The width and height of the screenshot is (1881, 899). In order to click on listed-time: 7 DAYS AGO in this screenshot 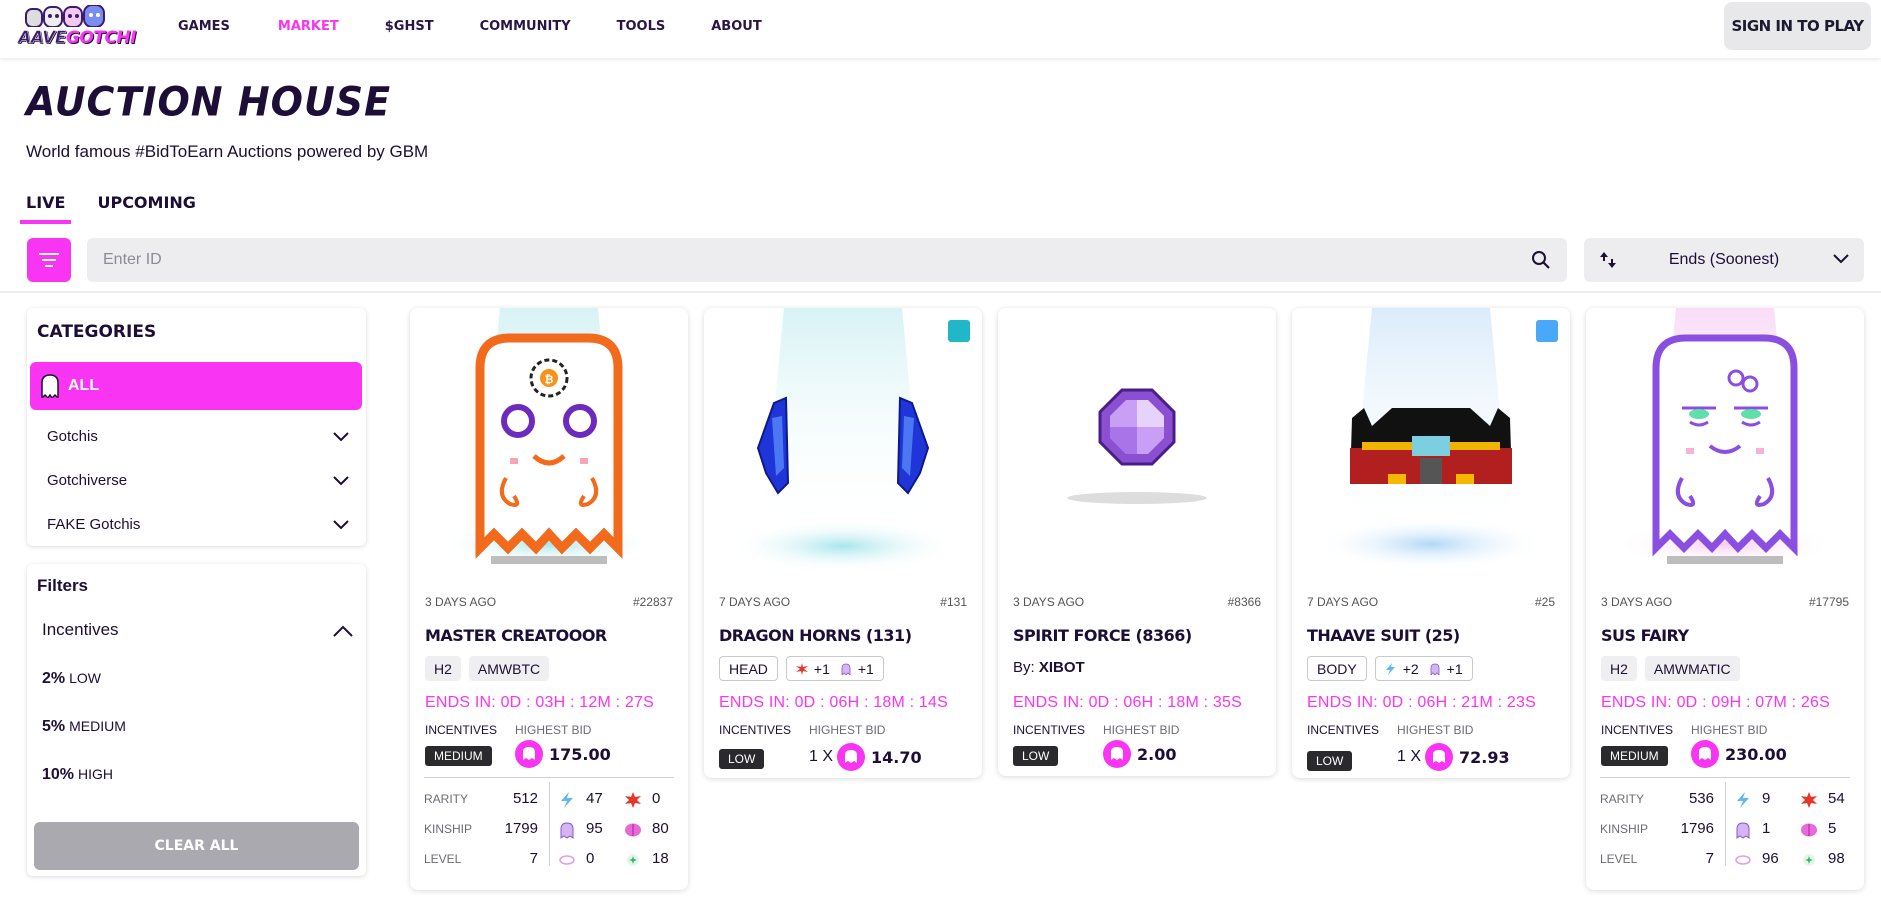, I will do `click(755, 602)`.